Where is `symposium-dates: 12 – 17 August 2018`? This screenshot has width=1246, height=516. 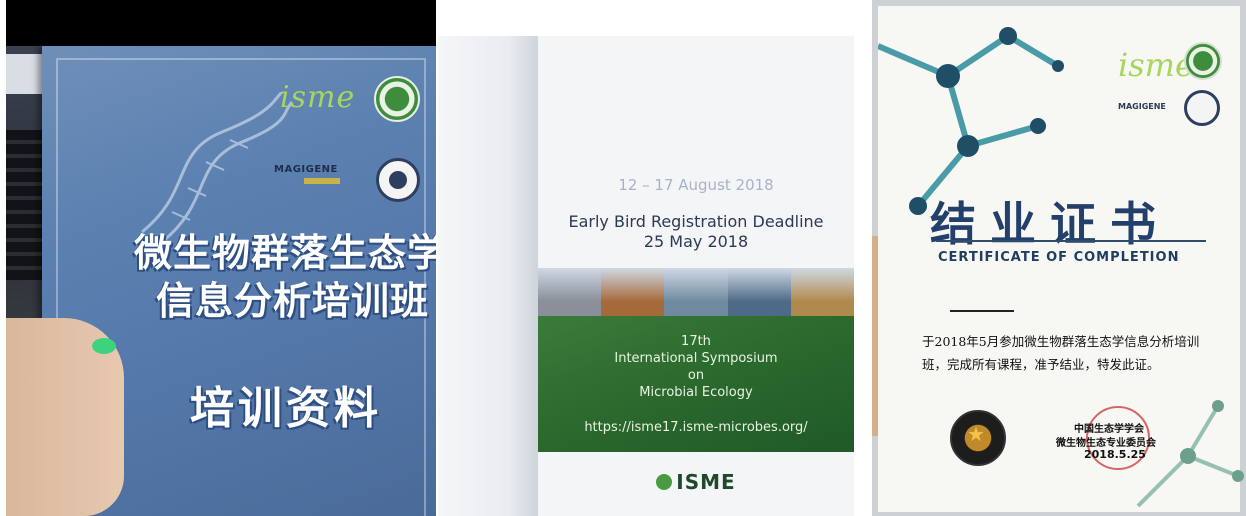 symposium-dates: 12 – 17 August 2018 is located at coordinates (696, 185).